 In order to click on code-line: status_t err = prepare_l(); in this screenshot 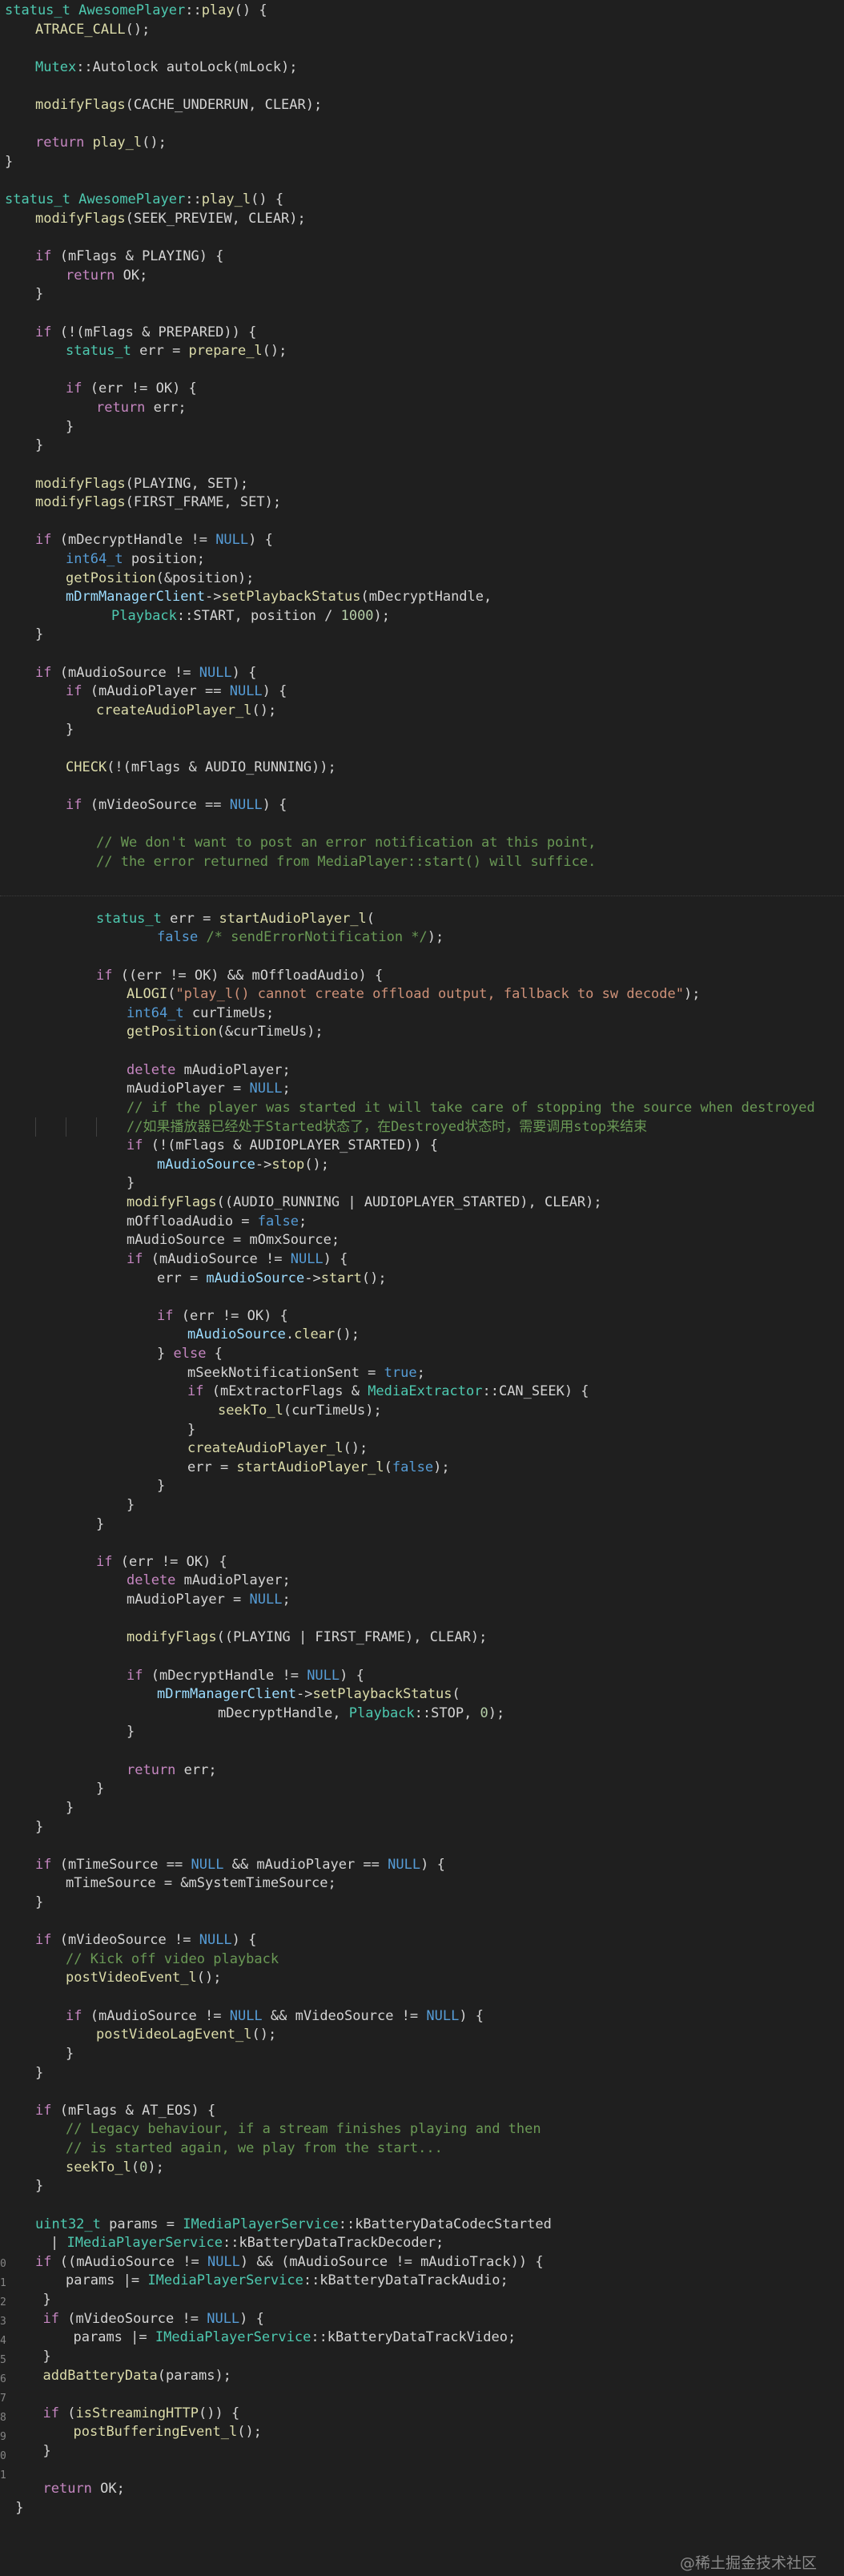, I will do `click(176, 351)`.